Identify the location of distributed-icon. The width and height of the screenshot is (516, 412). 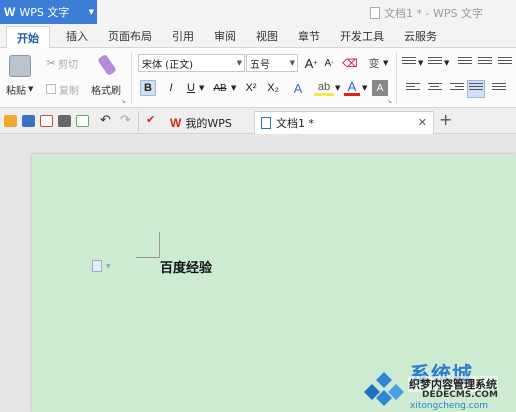
(499, 89).